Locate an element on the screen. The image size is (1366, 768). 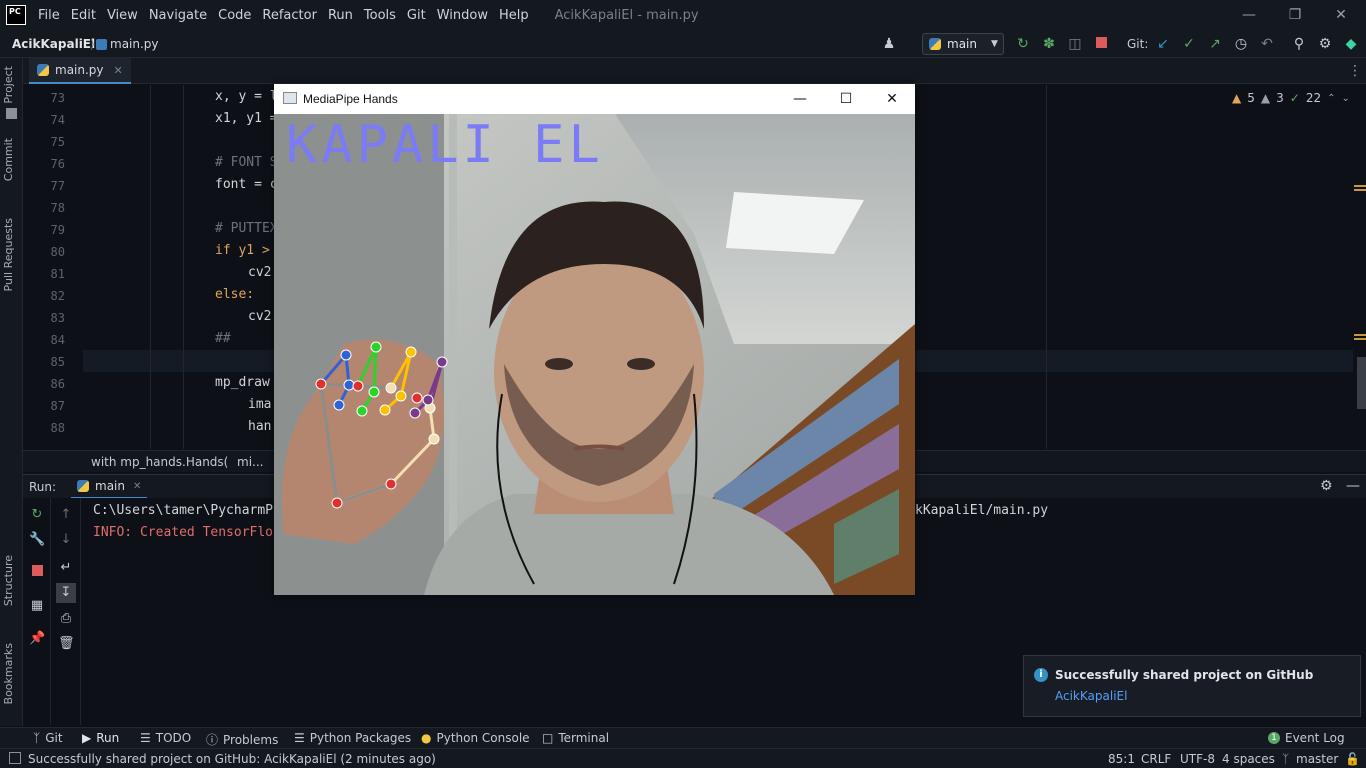
menu-run: Run is located at coordinates (340, 15).